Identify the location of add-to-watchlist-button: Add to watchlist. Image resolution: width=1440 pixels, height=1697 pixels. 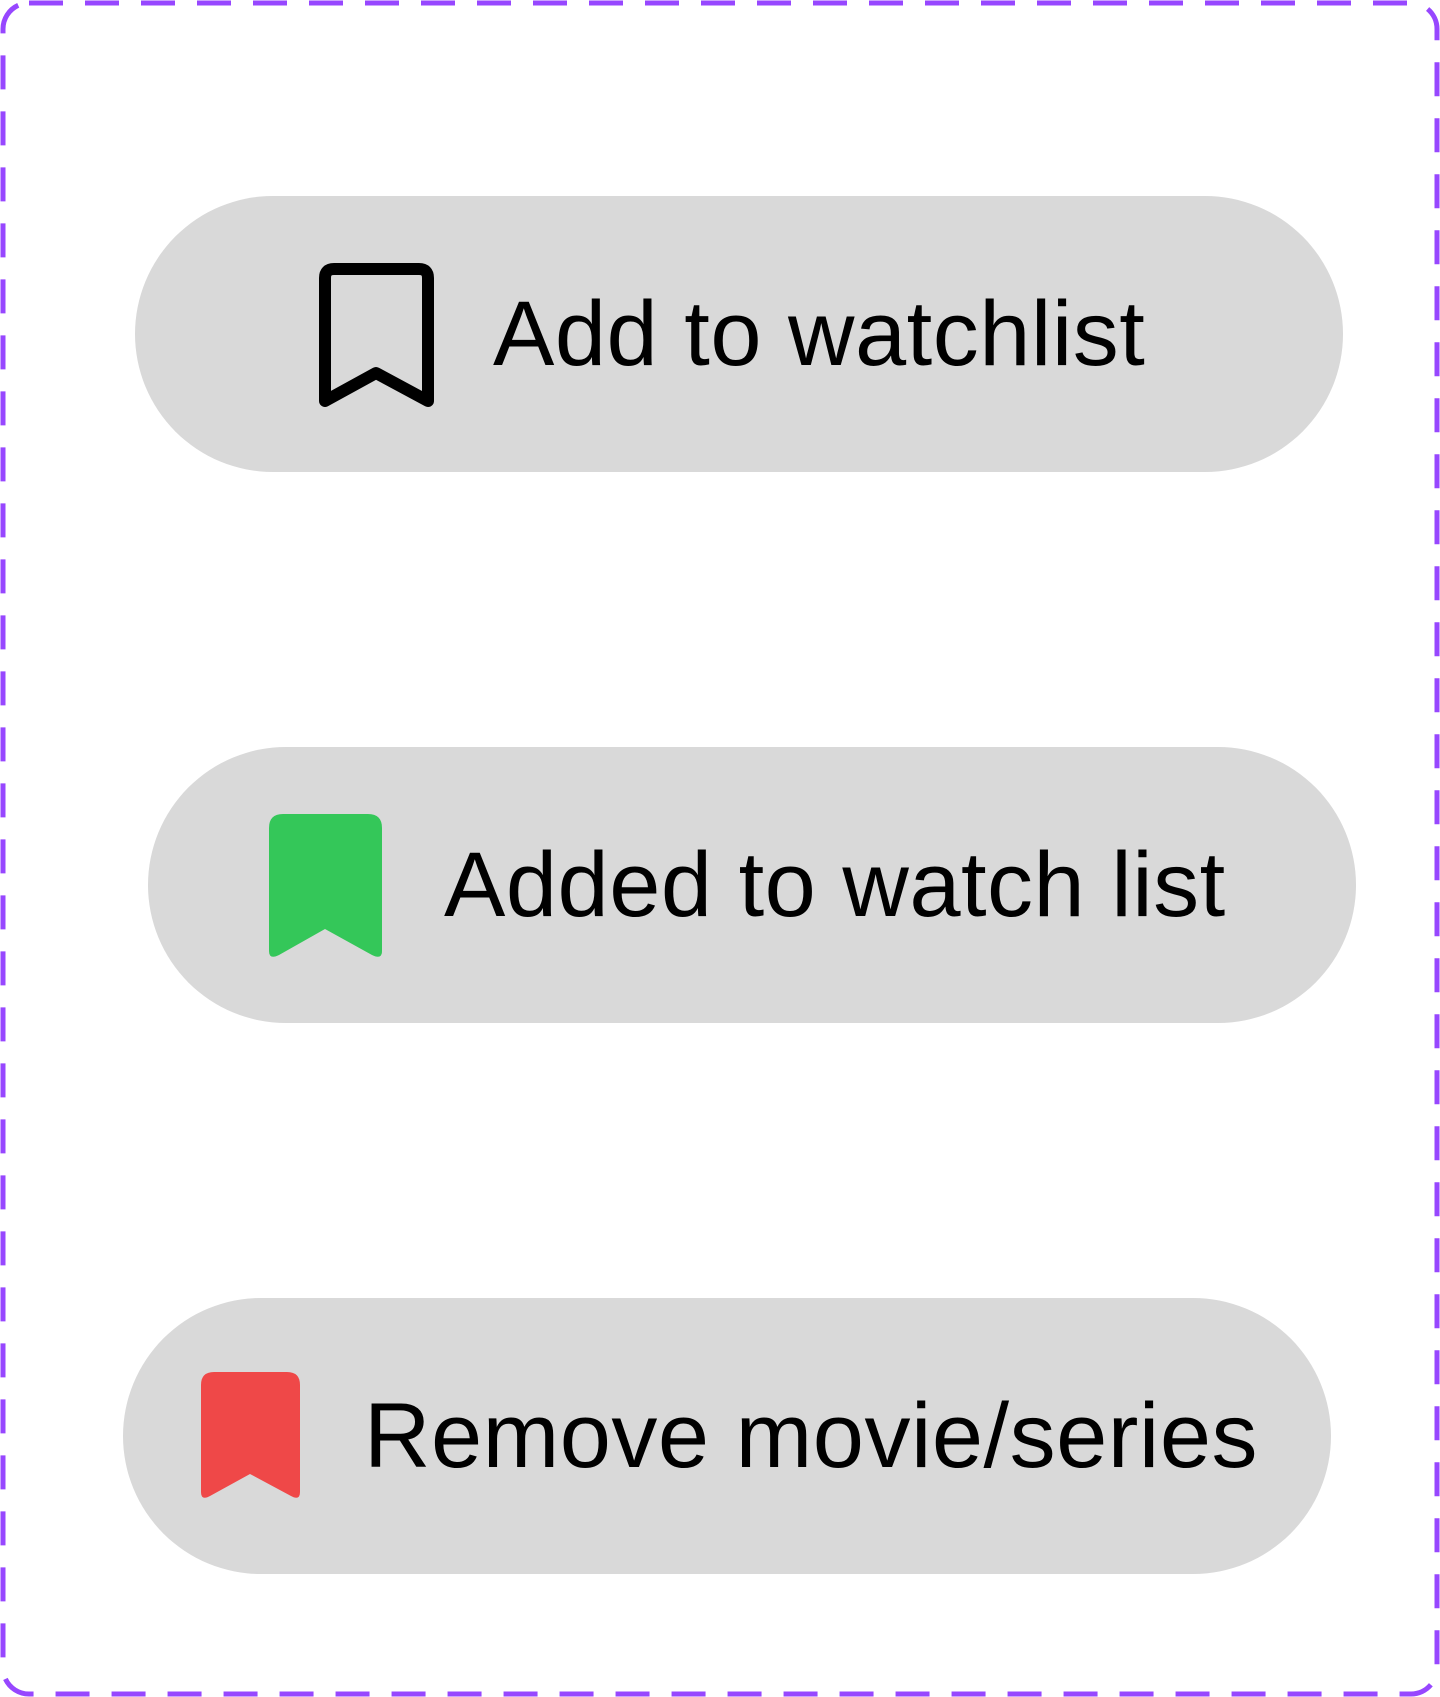
(739, 334).